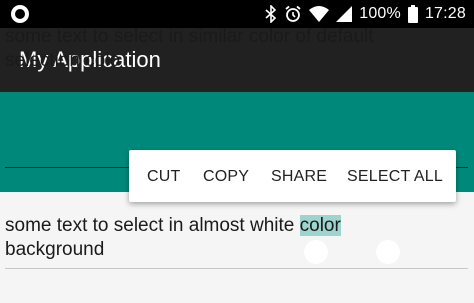 This screenshot has height=303, width=474. What do you see at coordinates (152, 225) in the screenshot?
I see `white-text-before: some text to select in almost white` at bounding box center [152, 225].